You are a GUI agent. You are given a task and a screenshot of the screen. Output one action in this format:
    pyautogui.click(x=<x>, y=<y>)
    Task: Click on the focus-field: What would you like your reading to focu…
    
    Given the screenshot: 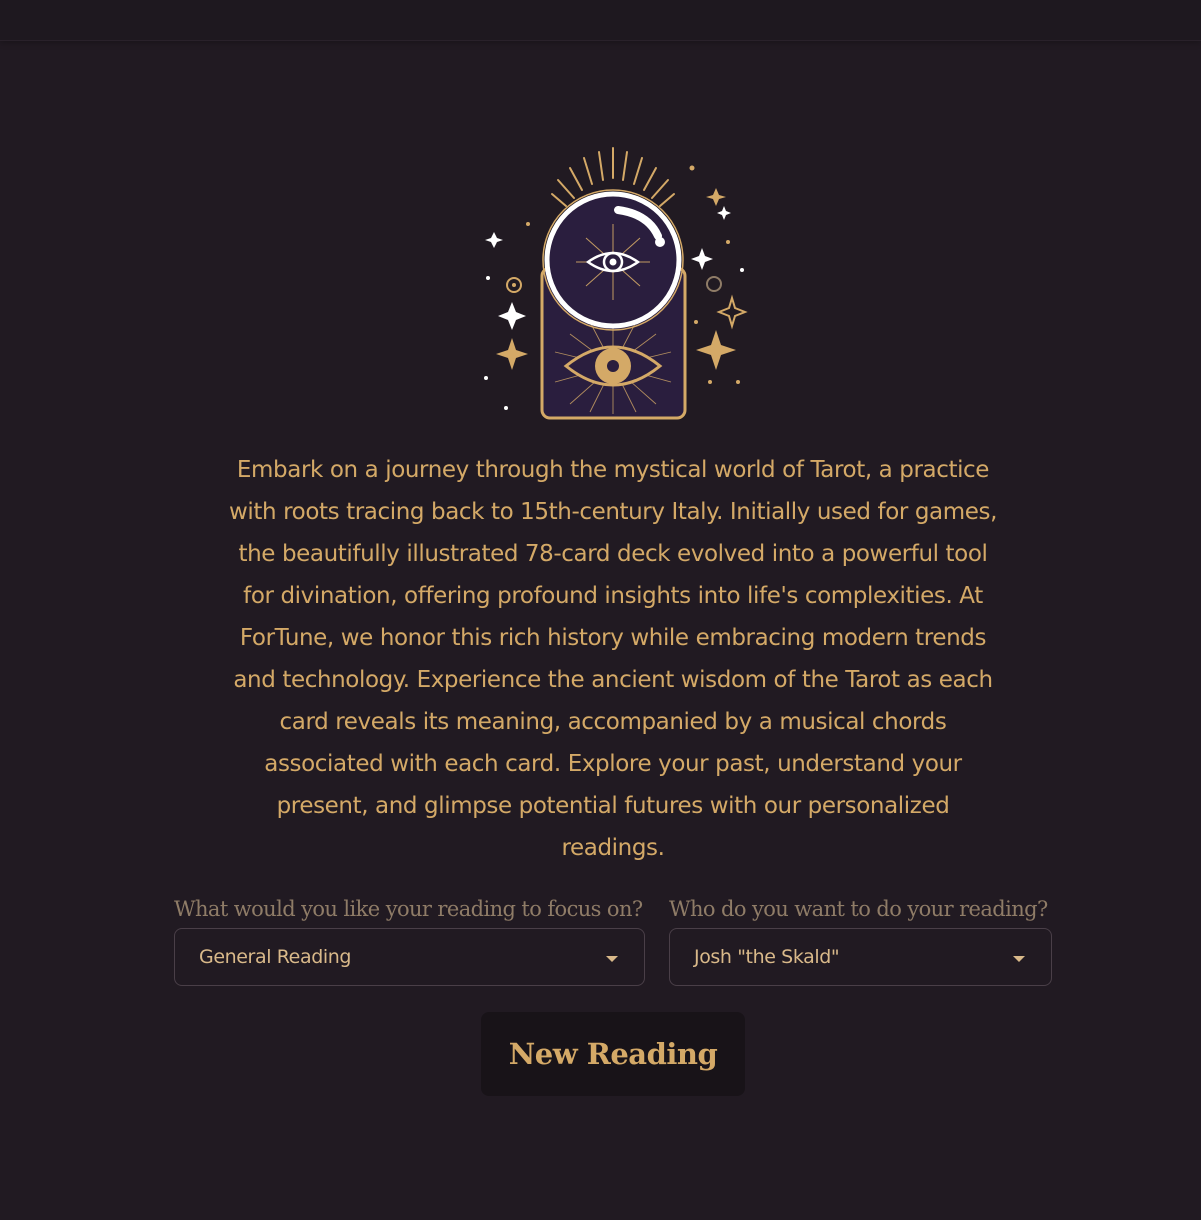 What is the action you would take?
    pyautogui.click(x=409, y=940)
    